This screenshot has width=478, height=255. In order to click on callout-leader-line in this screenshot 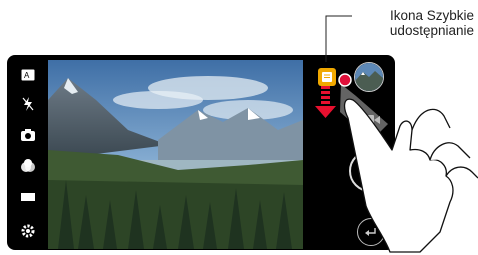, I will do `click(338, 38)`.